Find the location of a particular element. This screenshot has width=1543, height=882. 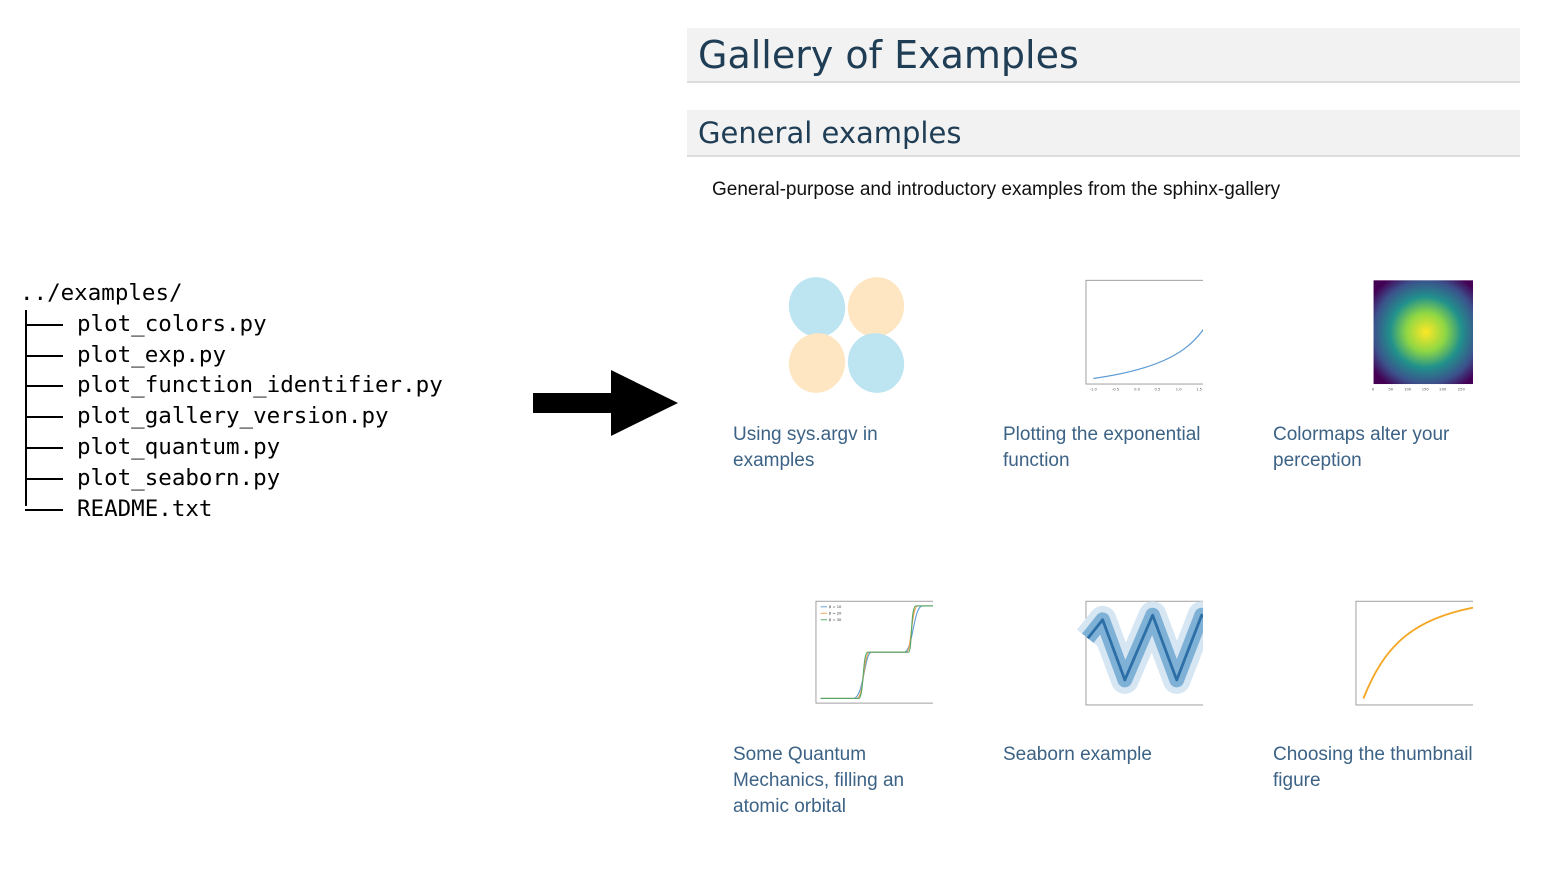

card-title-link: Choosing the thumbnail figure is located at coordinates (1388, 768).